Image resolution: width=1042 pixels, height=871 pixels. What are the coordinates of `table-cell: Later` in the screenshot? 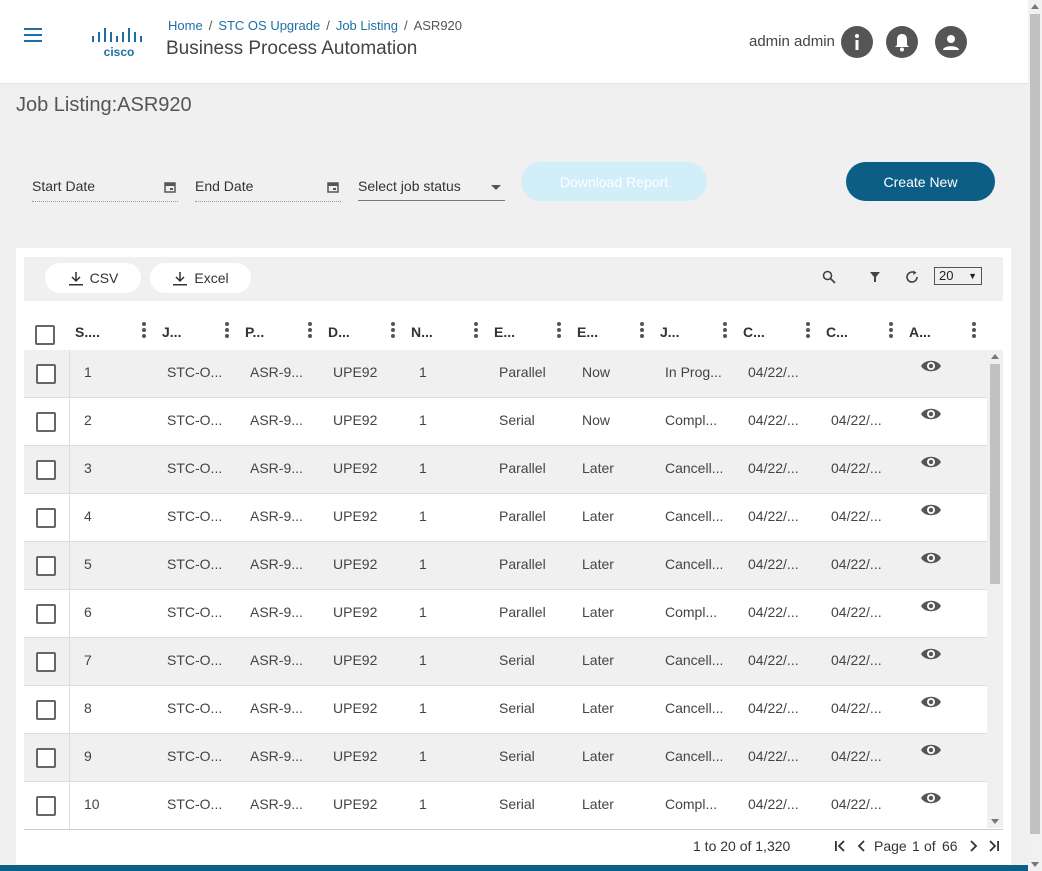 It's located at (598, 660).